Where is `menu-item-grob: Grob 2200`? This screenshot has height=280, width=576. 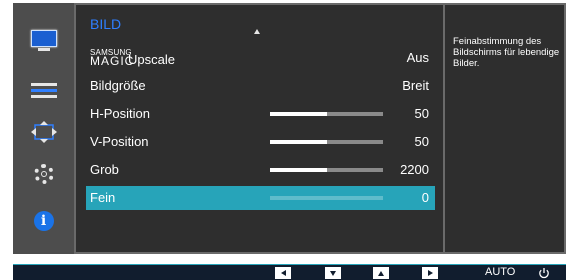
menu-item-grob: Grob 2200 is located at coordinates (260, 170).